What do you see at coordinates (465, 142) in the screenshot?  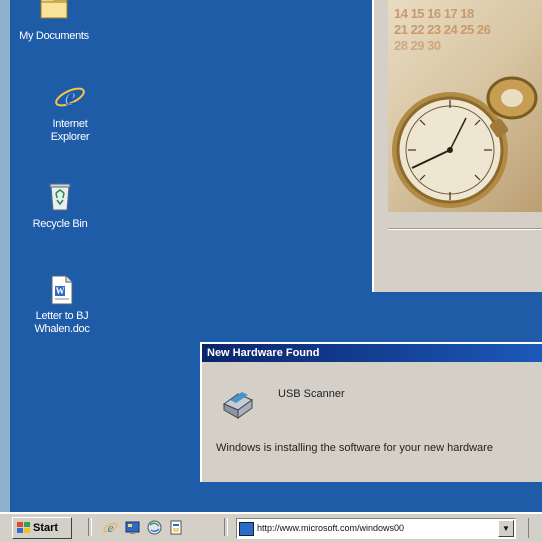 I see `stopwatch-icon` at bounding box center [465, 142].